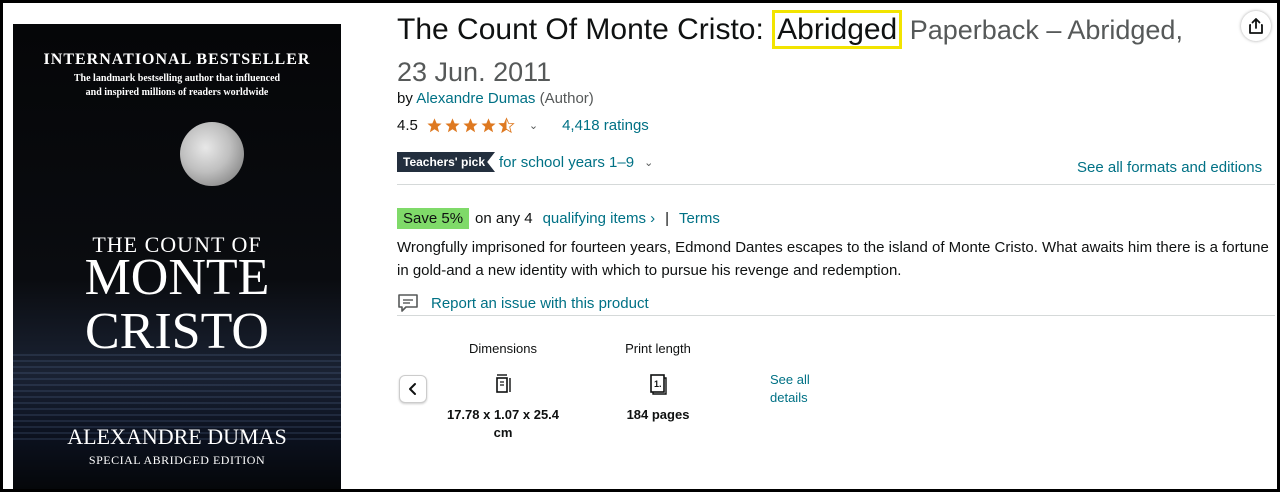  Describe the element at coordinates (446, 162) in the screenshot. I see `teachers-pick-badge: Teachers' pick` at that location.